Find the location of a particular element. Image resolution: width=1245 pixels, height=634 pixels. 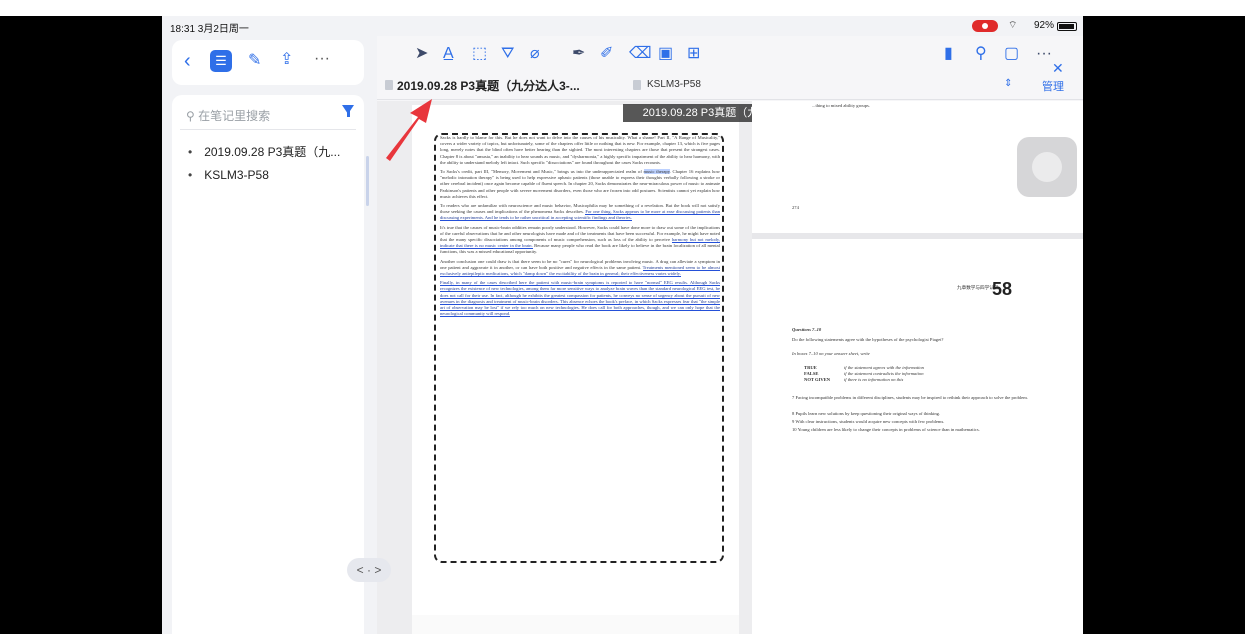

red-arrow-annotation is located at coordinates (409, 130).